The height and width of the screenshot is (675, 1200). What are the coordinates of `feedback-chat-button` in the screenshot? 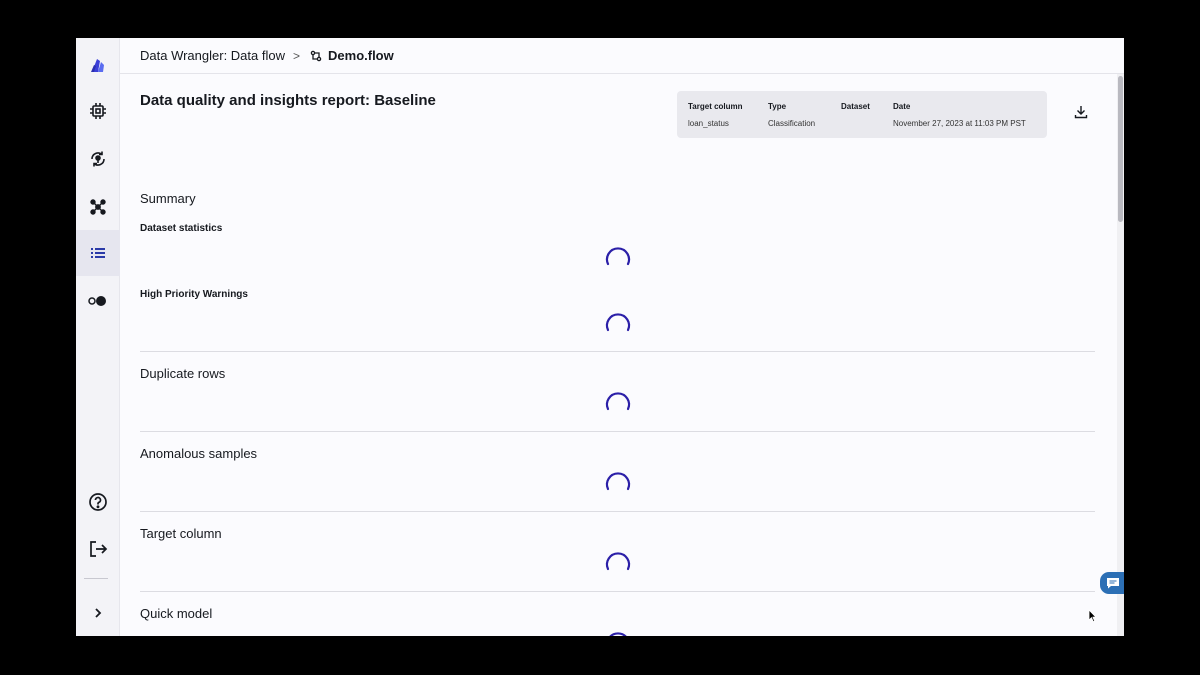 It's located at (1112, 583).